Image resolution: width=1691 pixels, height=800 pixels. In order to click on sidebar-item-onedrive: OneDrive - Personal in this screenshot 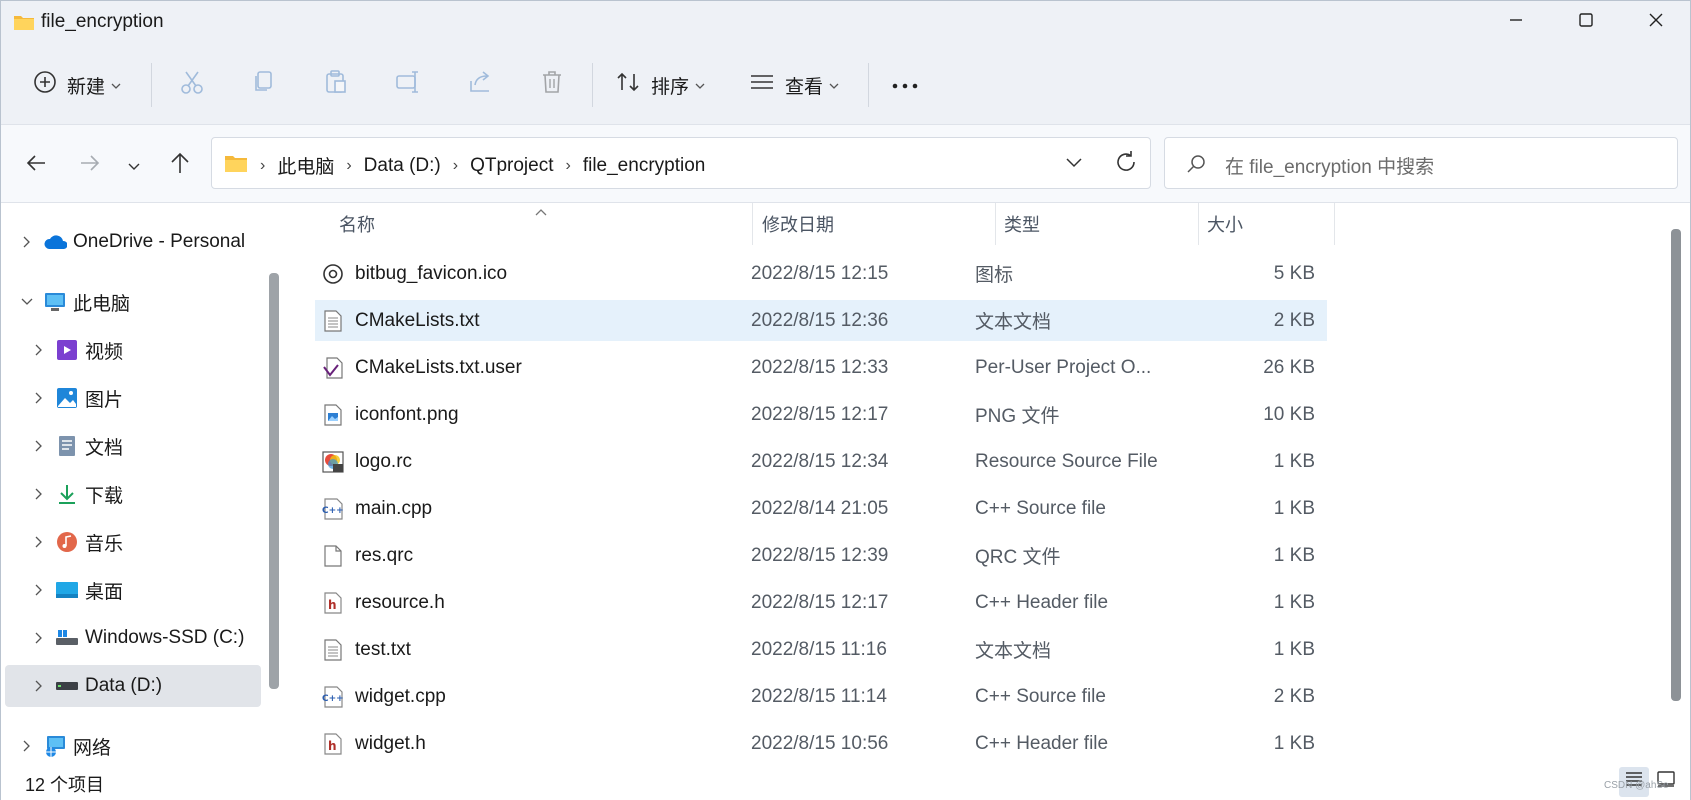, I will do `click(133, 242)`.